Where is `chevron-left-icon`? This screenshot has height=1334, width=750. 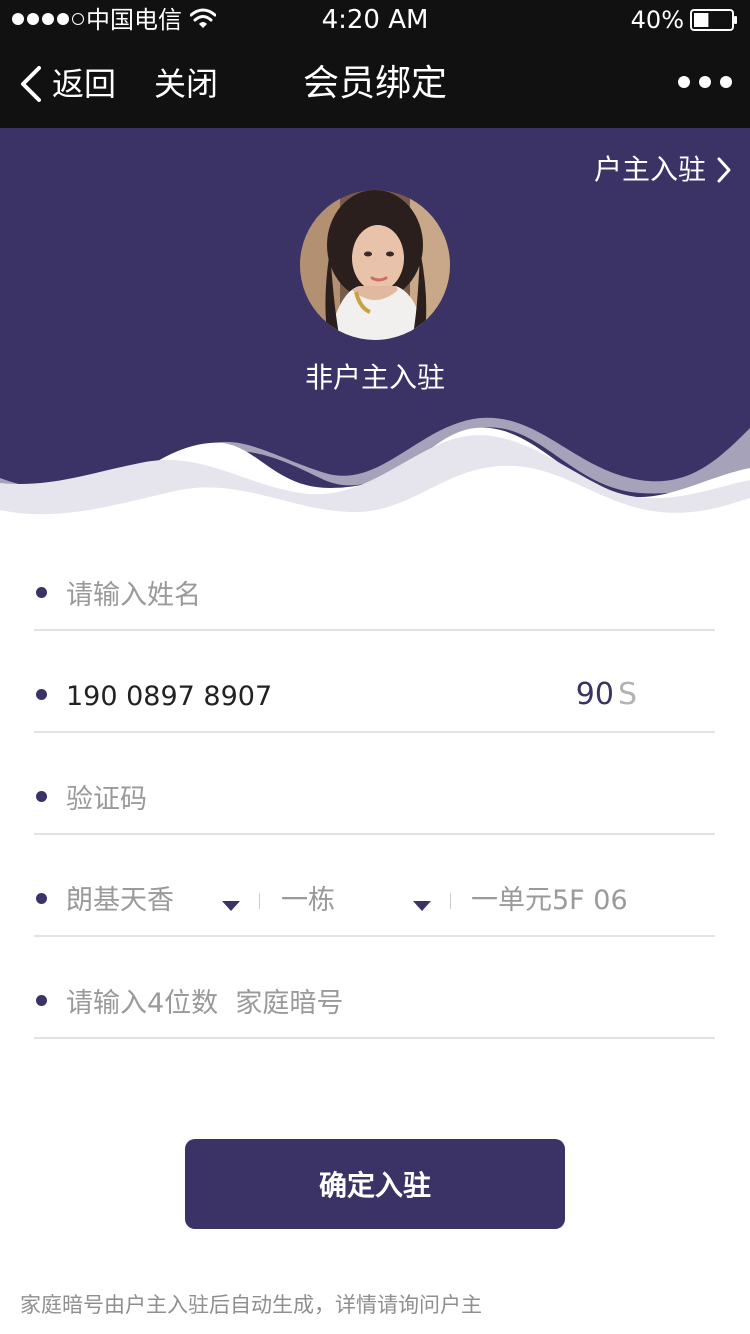
chevron-left-icon is located at coordinates (31, 84).